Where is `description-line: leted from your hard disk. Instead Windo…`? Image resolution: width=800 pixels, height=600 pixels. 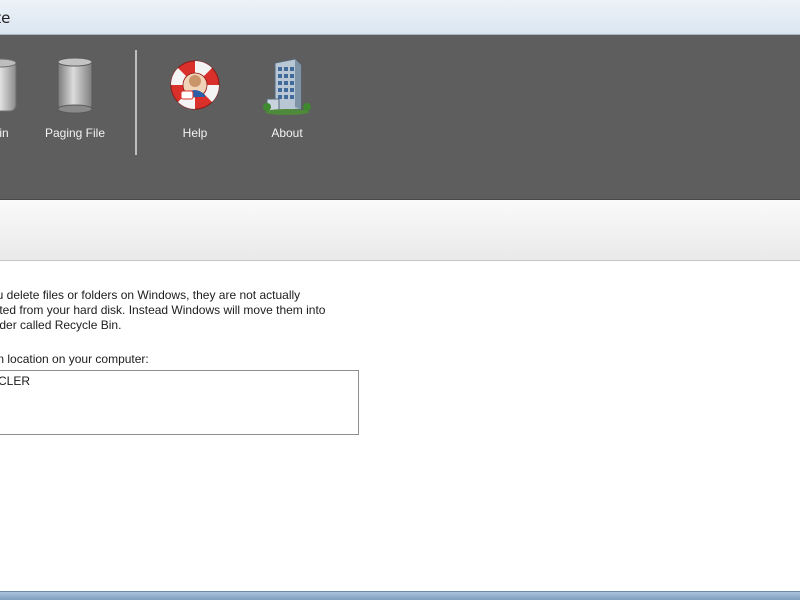 description-line: leted from your hard disk. Instead Windo… is located at coordinates (163, 310).